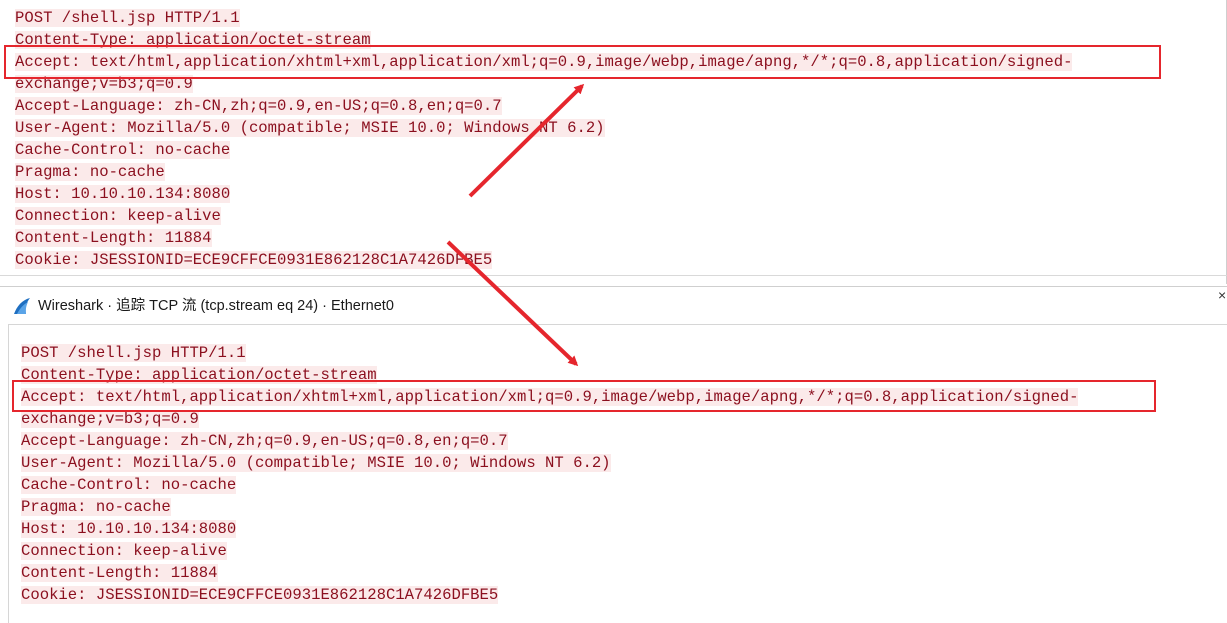 The width and height of the screenshot is (1227, 623). I want to click on accept-highlight-box-top, so click(582, 62).